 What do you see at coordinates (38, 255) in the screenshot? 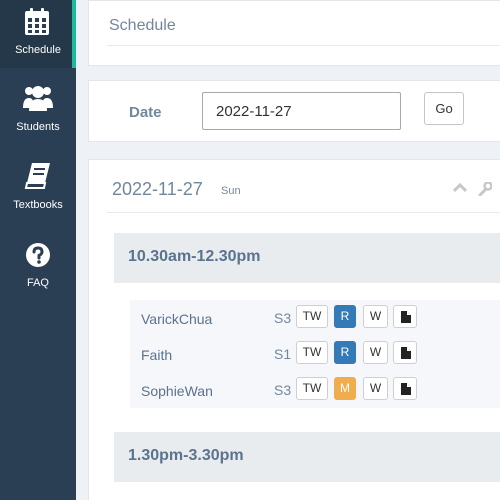
I see `question-circle-icon` at bounding box center [38, 255].